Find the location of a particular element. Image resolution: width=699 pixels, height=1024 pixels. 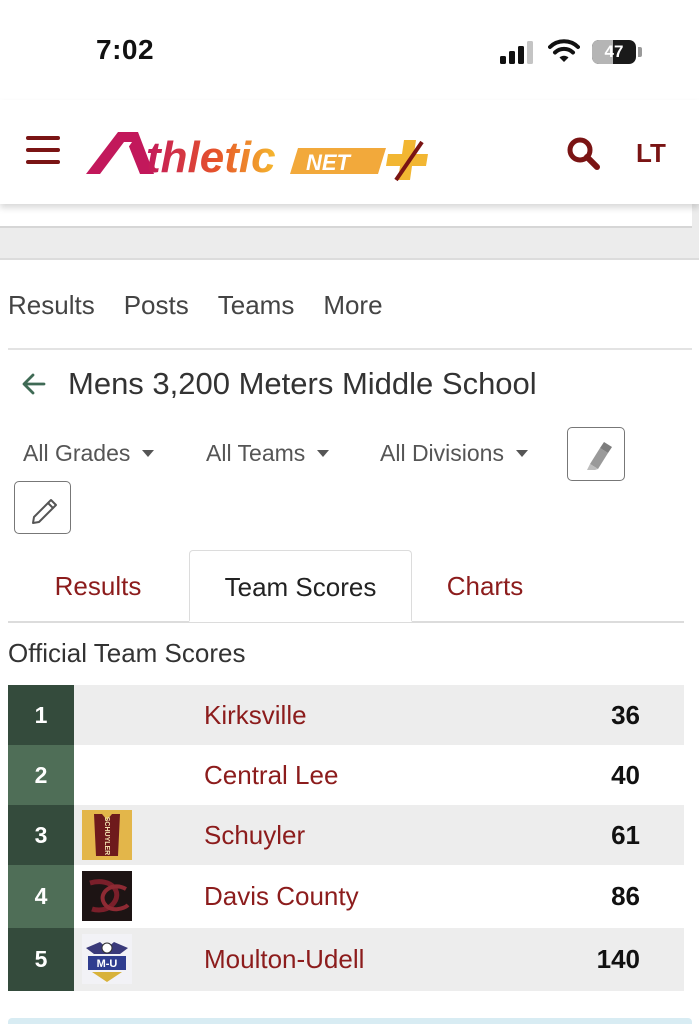

hamburger-menu-icon is located at coordinates (44, 150).